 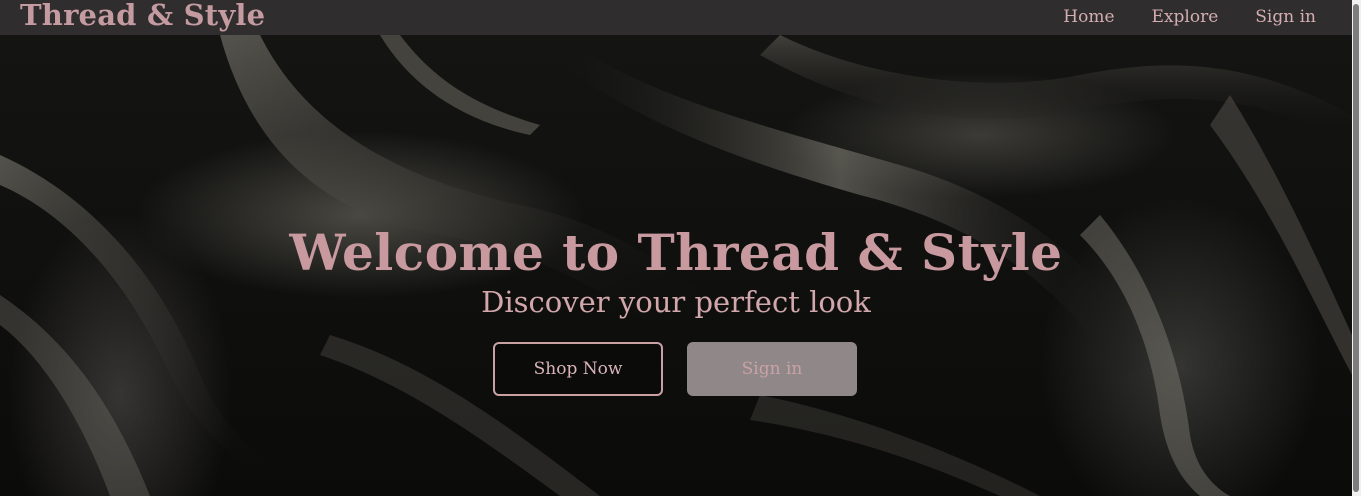 I want to click on navbar: Thread & Style Home Explore Sign in, so click(x=676, y=17).